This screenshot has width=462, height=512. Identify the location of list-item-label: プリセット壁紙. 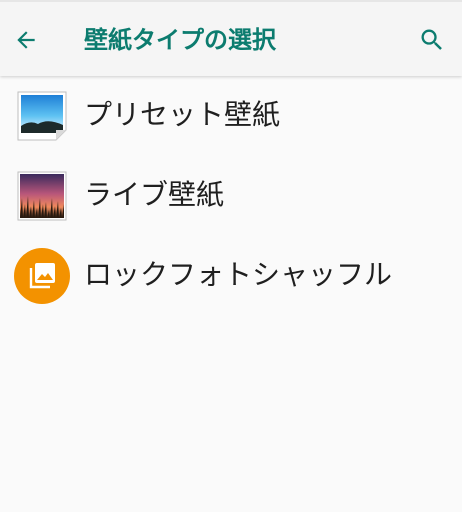
(182, 114).